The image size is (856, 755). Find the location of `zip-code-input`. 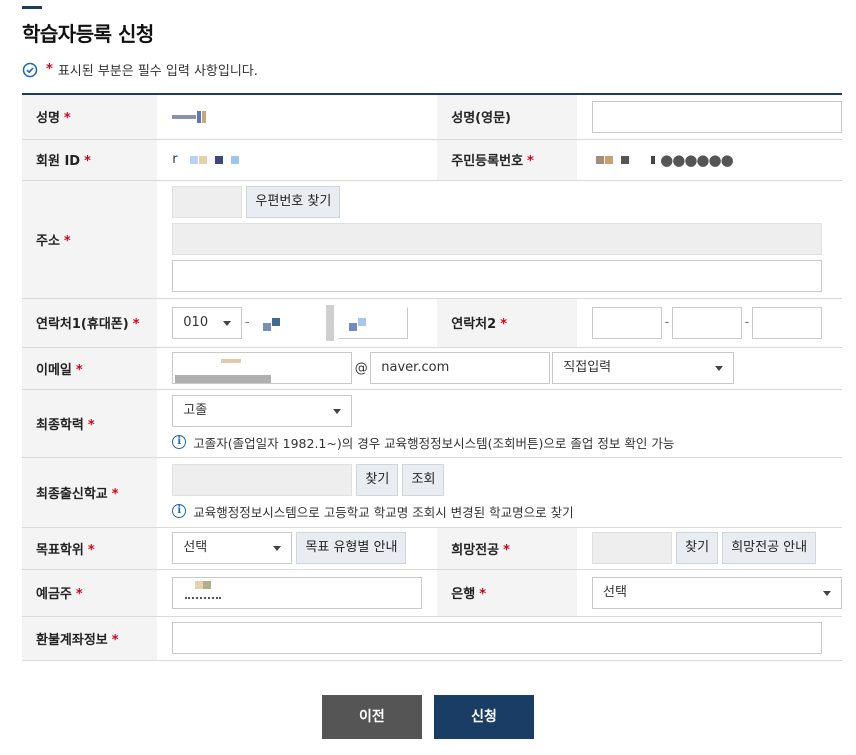

zip-code-input is located at coordinates (207, 202).